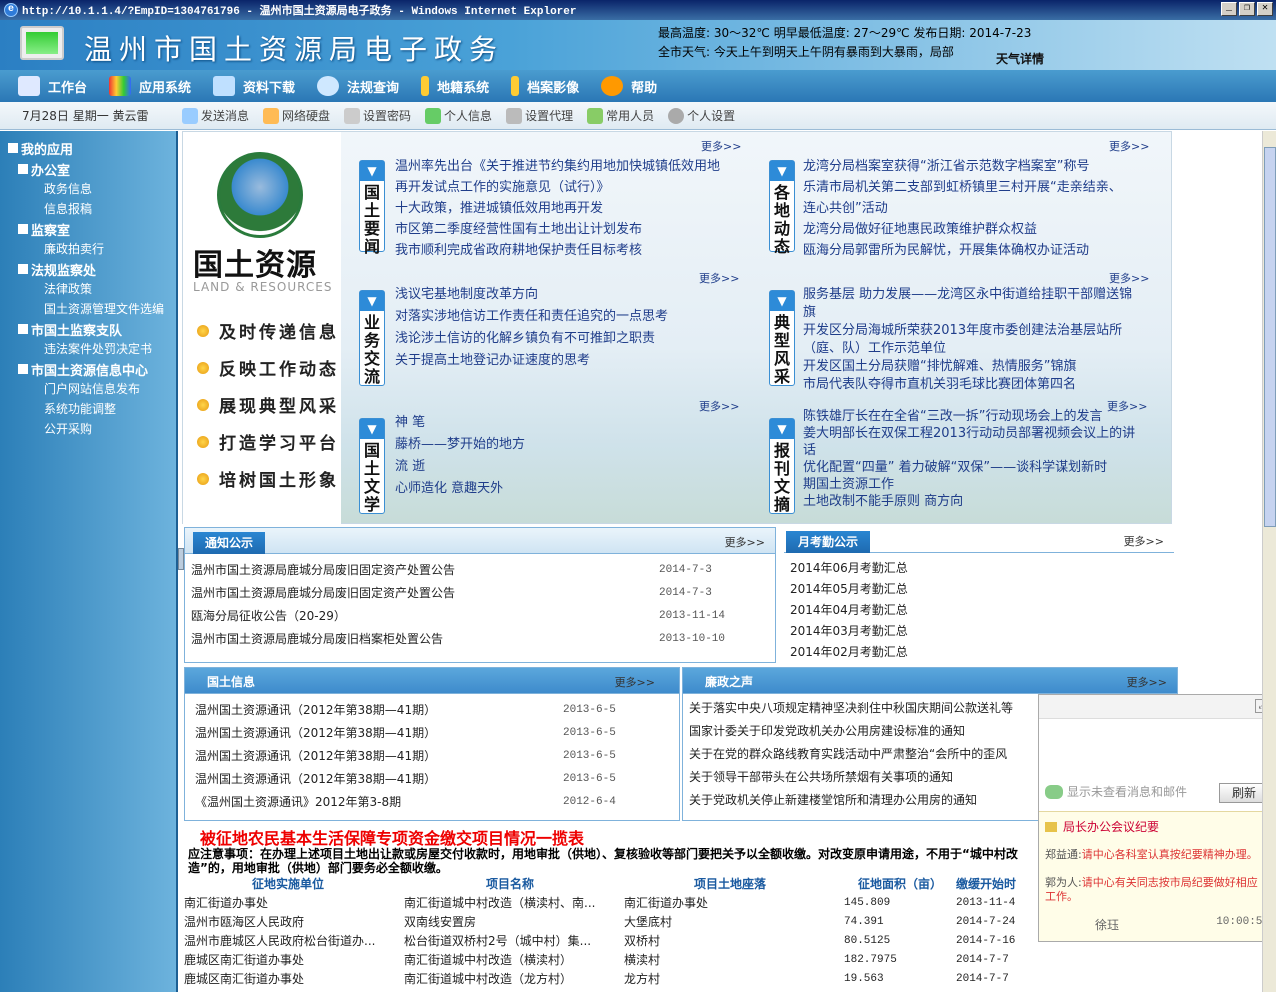  I want to click on sidebar-item: 政务信息, so click(88, 189).